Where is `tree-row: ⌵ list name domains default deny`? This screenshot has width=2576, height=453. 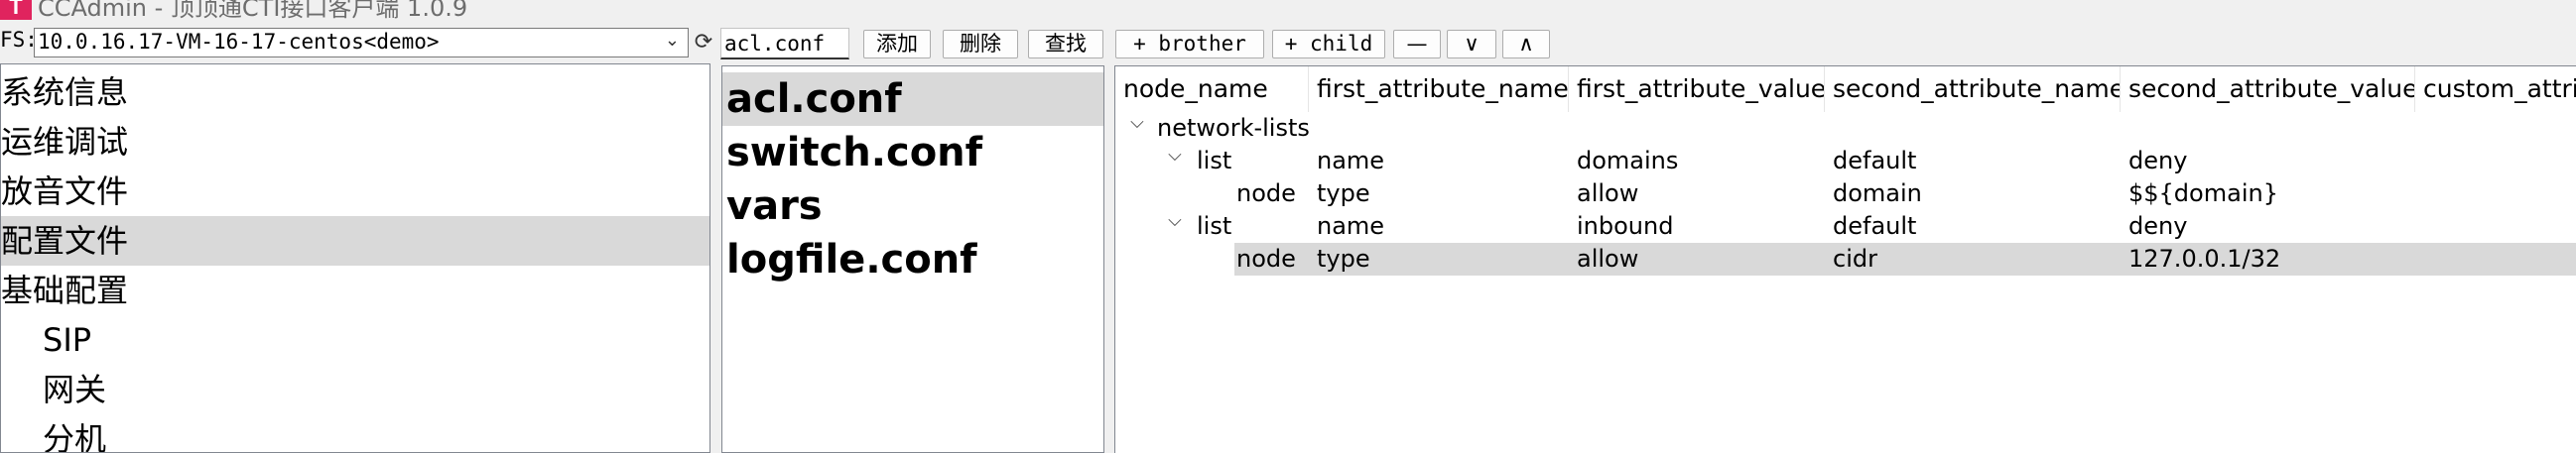
tree-row: ⌵ list name domains default deny is located at coordinates (1846, 161).